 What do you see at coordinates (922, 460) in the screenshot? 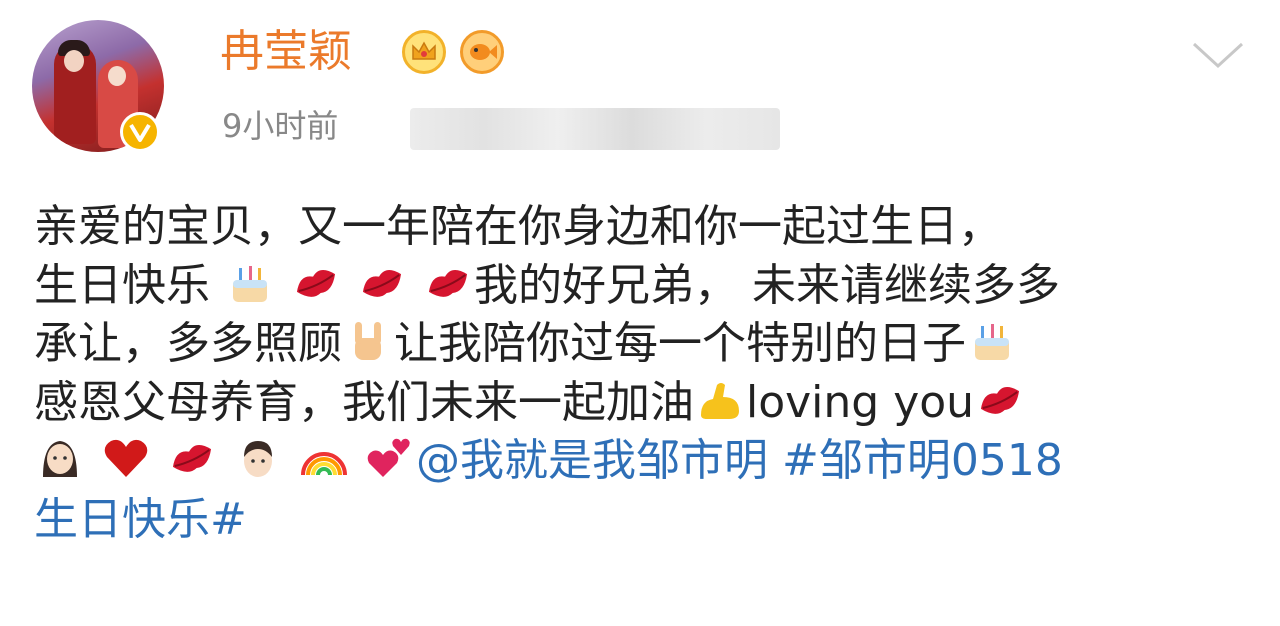
I see `hashtag-link: #邹市明0518` at bounding box center [922, 460].